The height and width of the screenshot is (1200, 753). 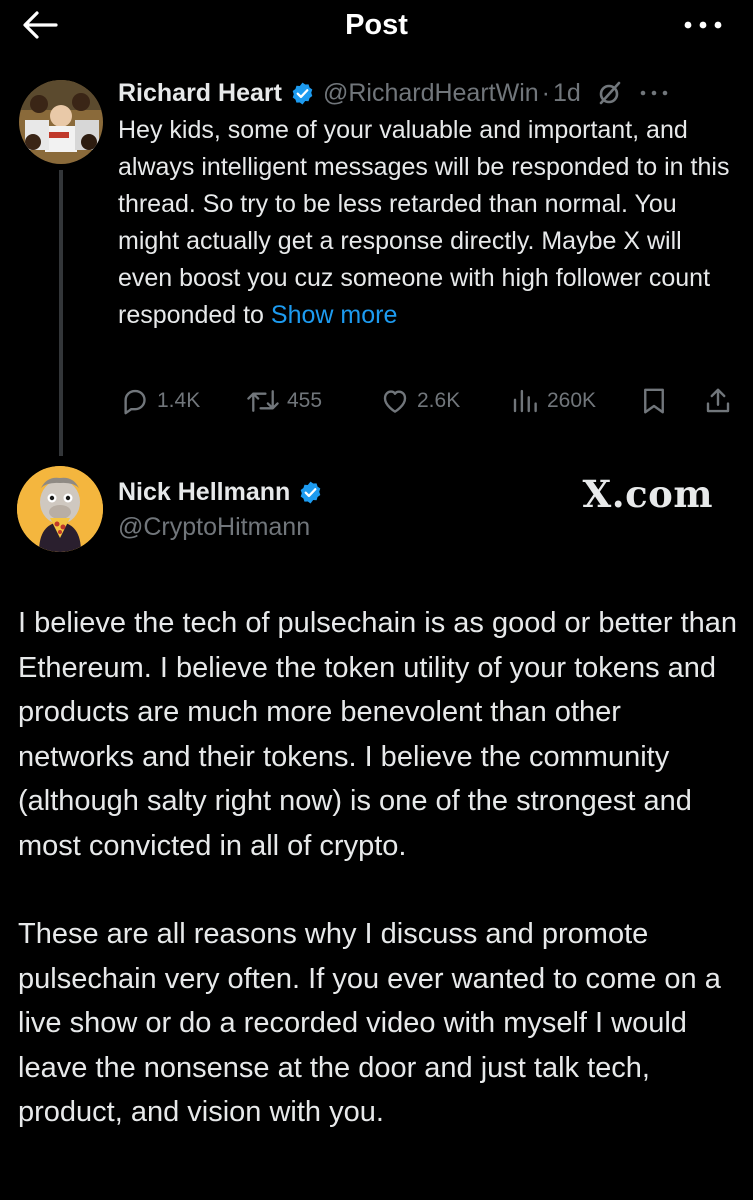 What do you see at coordinates (204, 492) in the screenshot?
I see `author-name: Nick Hellmann` at bounding box center [204, 492].